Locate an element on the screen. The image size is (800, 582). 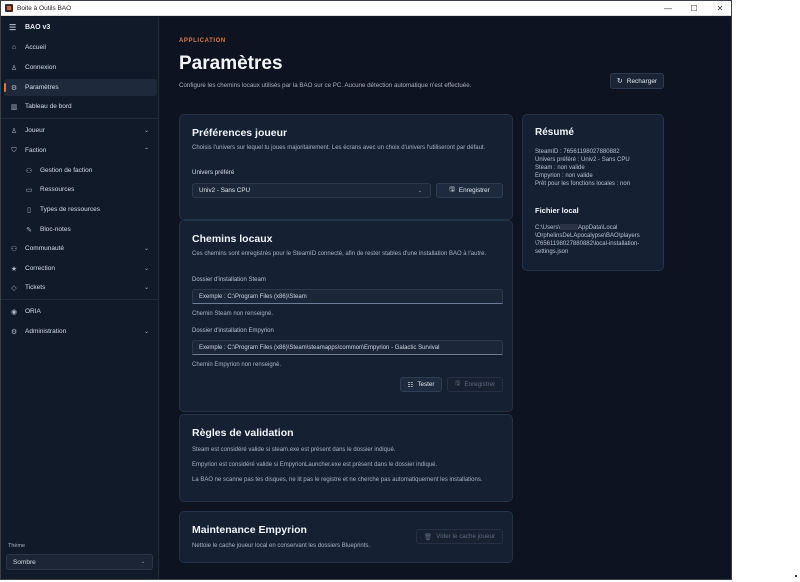
sidebar-item-oria: ◉ ORIA is located at coordinates (80, 311).